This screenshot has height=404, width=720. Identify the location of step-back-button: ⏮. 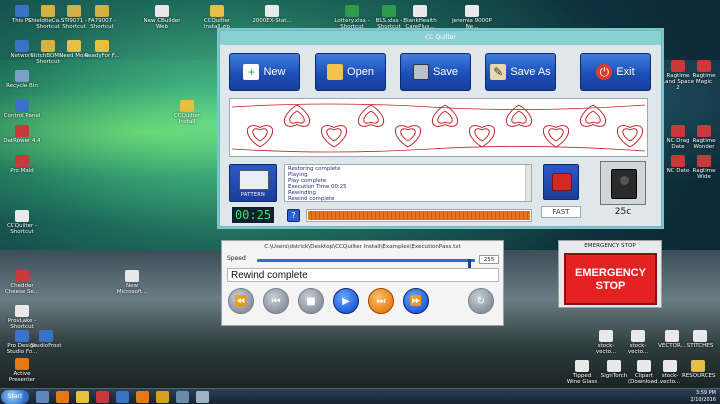
(276, 301).